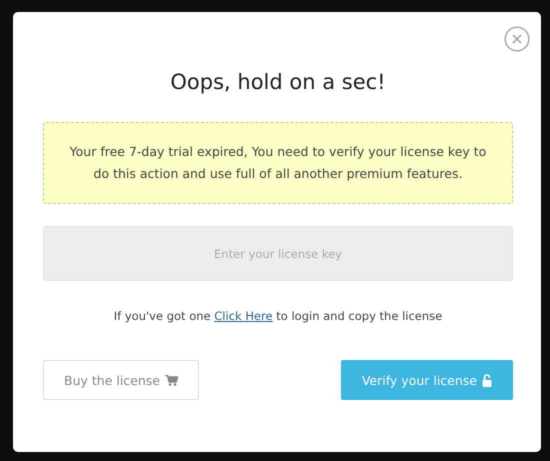 The height and width of the screenshot is (461, 550). What do you see at coordinates (426, 380) in the screenshot?
I see `verify-license-button: Verify your license` at bounding box center [426, 380].